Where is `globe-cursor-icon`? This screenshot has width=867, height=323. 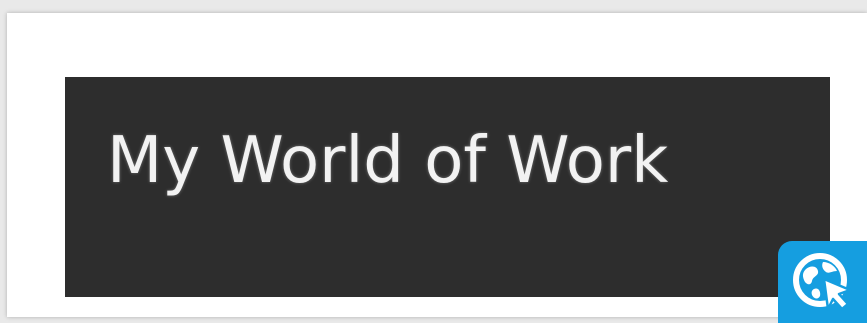 globe-cursor-icon is located at coordinates (822, 282).